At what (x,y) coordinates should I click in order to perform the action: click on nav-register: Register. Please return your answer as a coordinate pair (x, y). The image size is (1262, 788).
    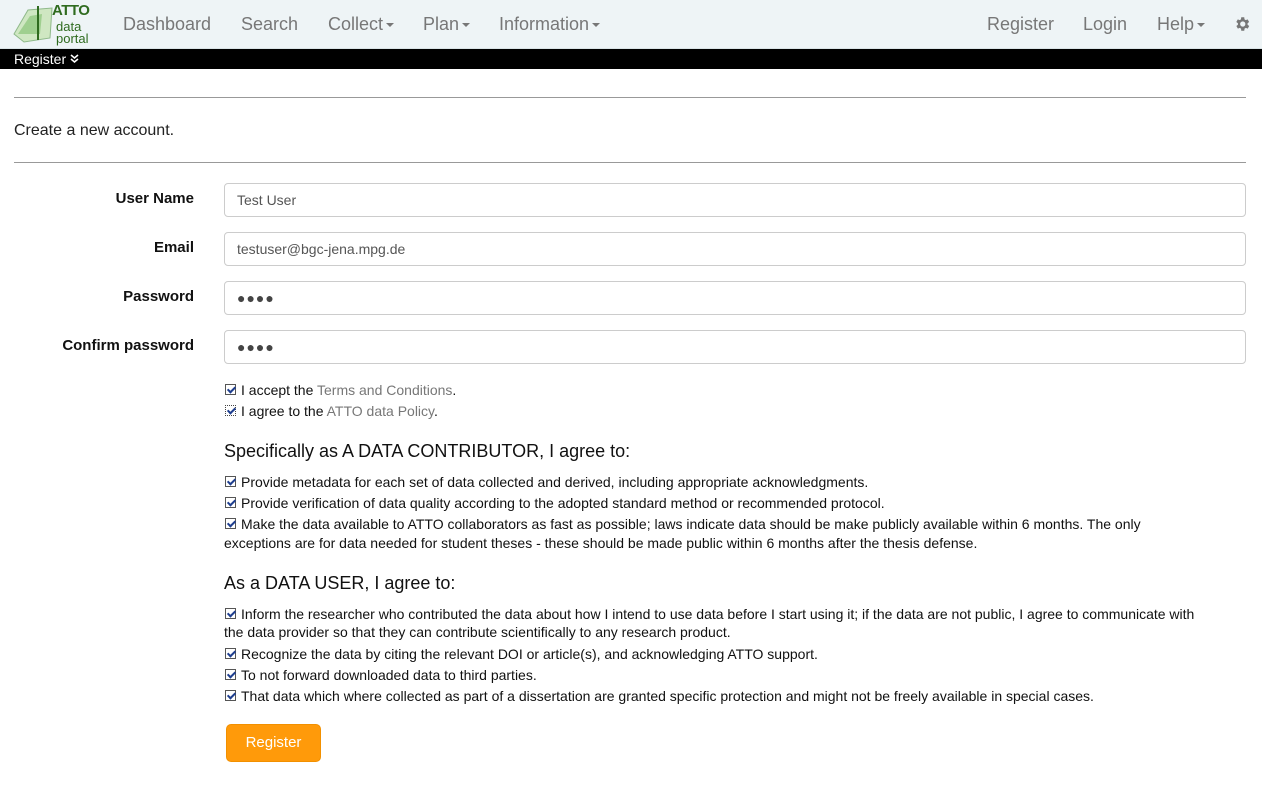
    Looking at the image, I should click on (1020, 24).